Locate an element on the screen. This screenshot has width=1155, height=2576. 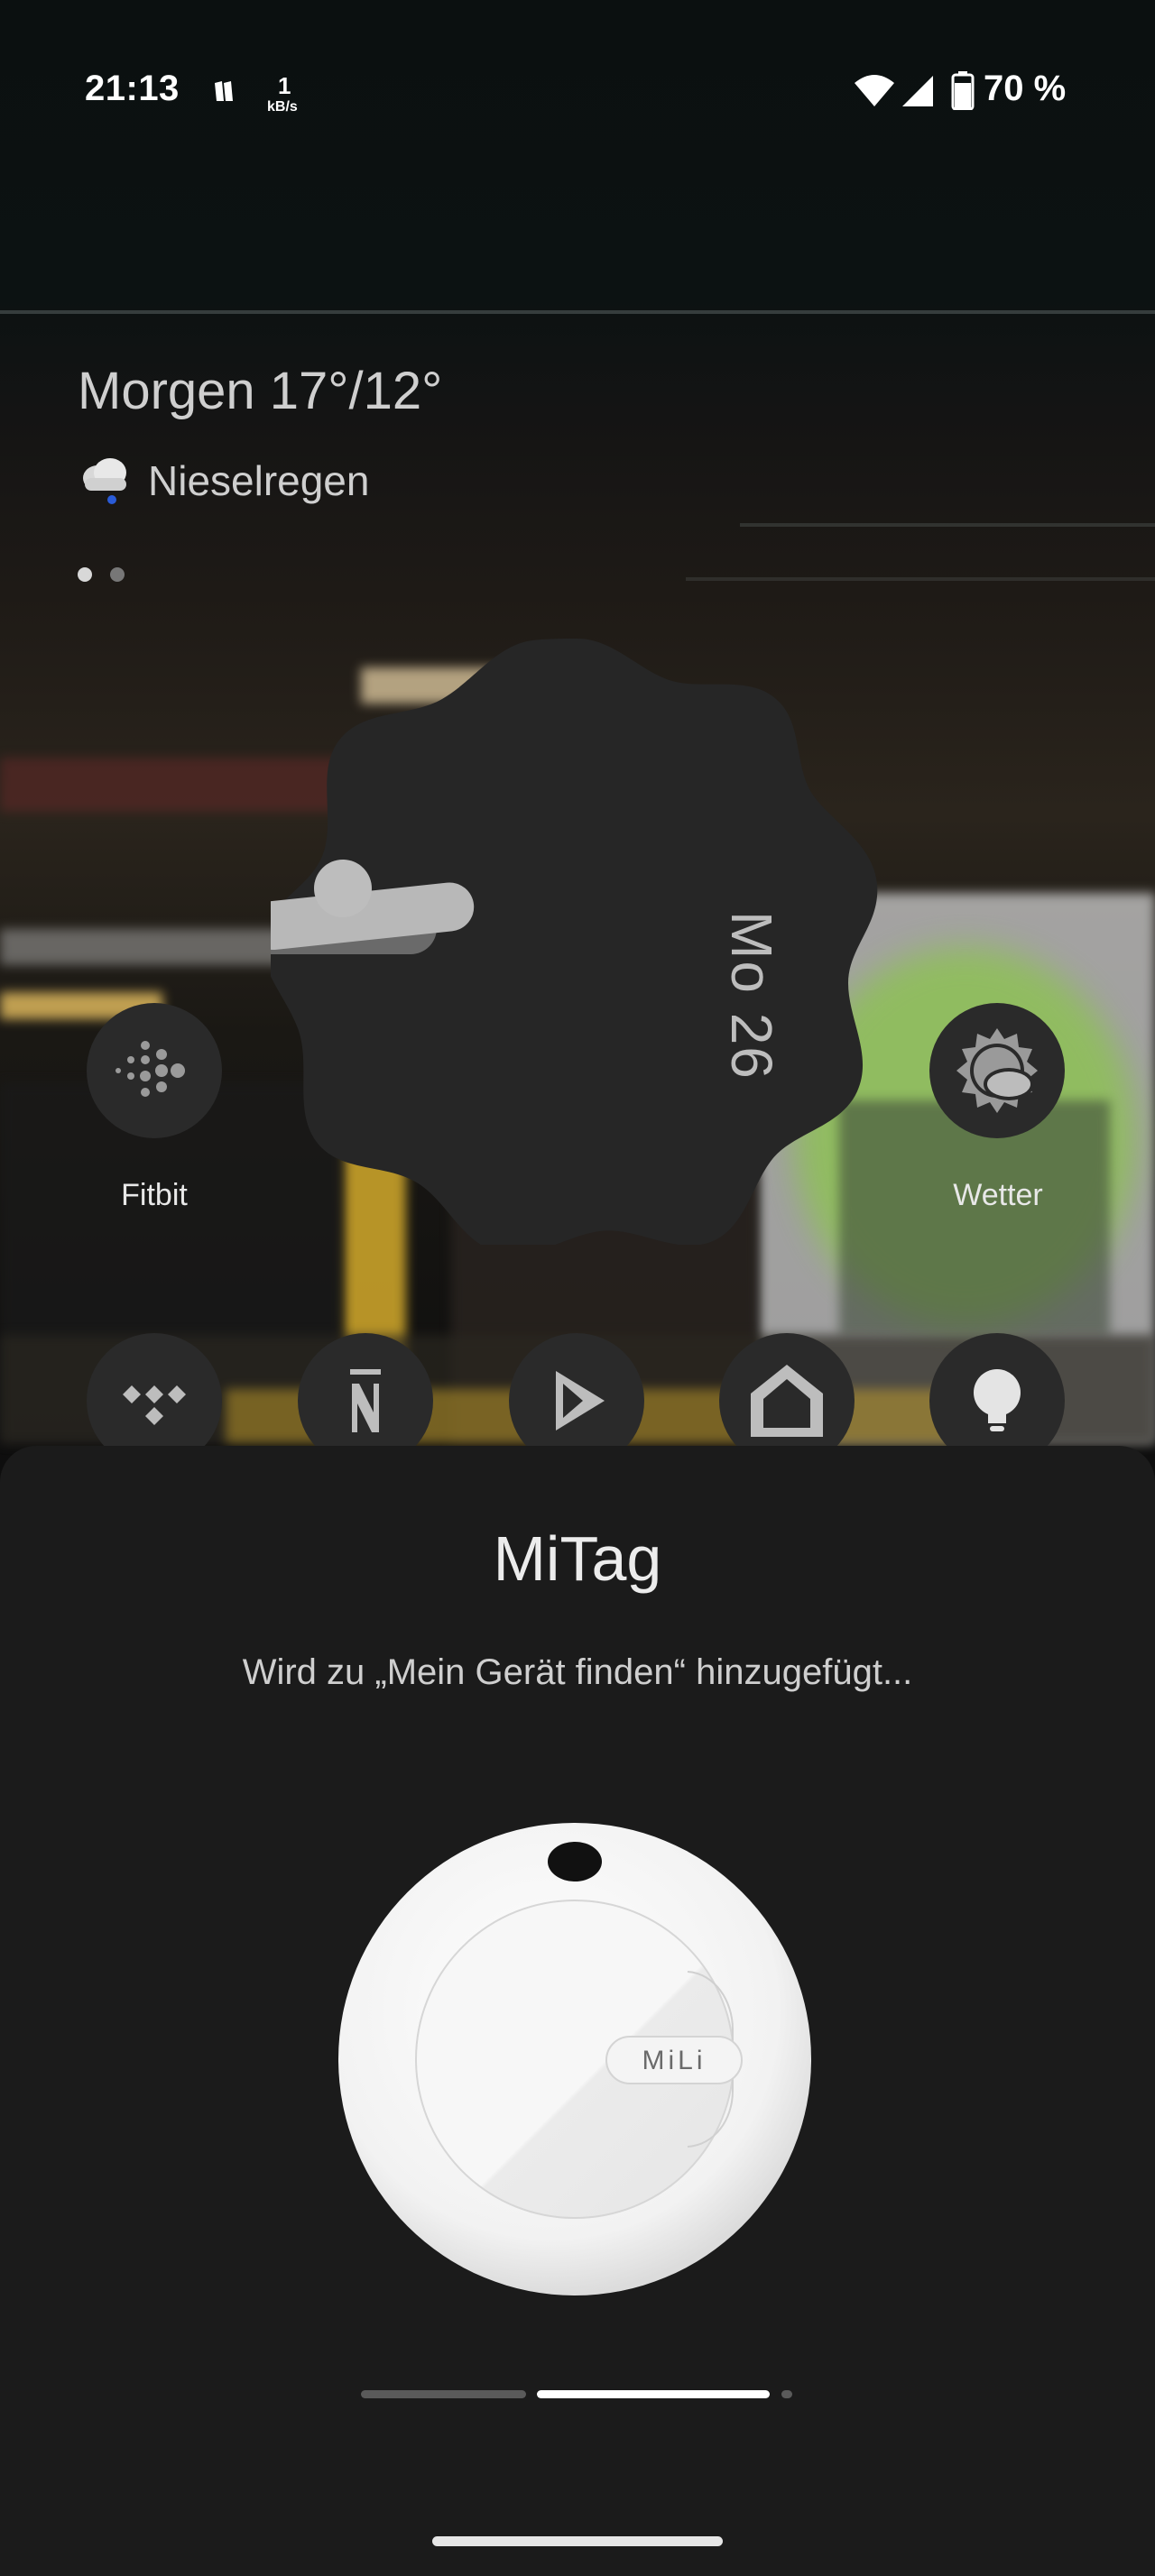
app-fitbit is located at coordinates (154, 1070).